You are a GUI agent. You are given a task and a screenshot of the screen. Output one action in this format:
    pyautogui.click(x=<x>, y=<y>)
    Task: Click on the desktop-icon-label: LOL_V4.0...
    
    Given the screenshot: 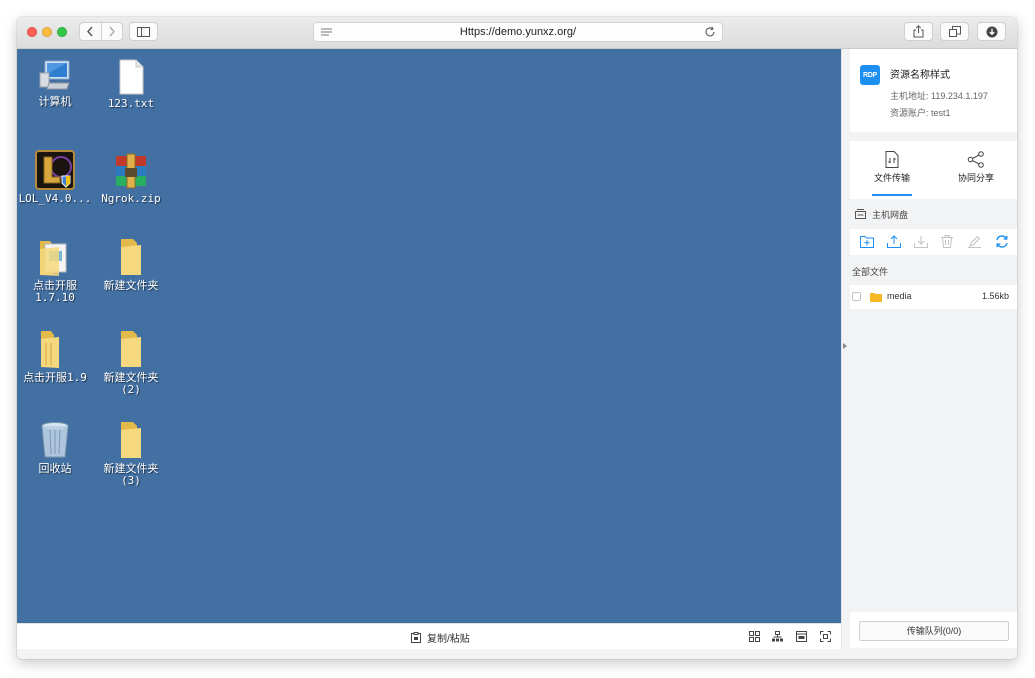 What is the action you would take?
    pyautogui.click(x=55, y=198)
    